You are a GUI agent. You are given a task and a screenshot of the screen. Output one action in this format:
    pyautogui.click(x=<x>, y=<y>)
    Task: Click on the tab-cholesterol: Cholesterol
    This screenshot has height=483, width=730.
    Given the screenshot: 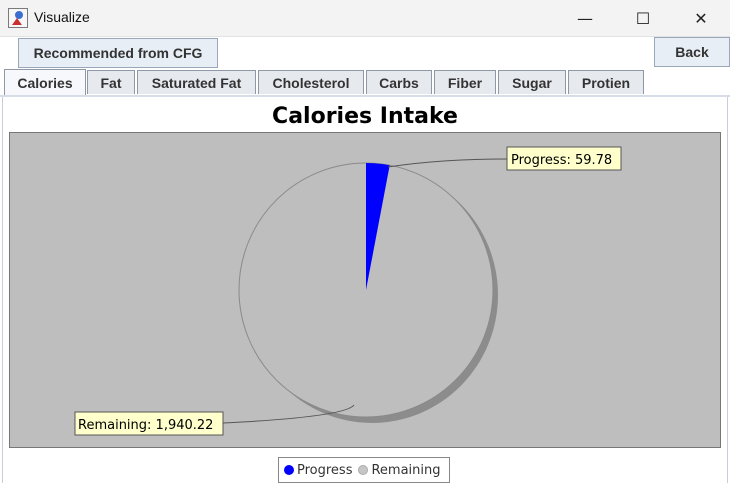 What is the action you would take?
    pyautogui.click(x=311, y=82)
    